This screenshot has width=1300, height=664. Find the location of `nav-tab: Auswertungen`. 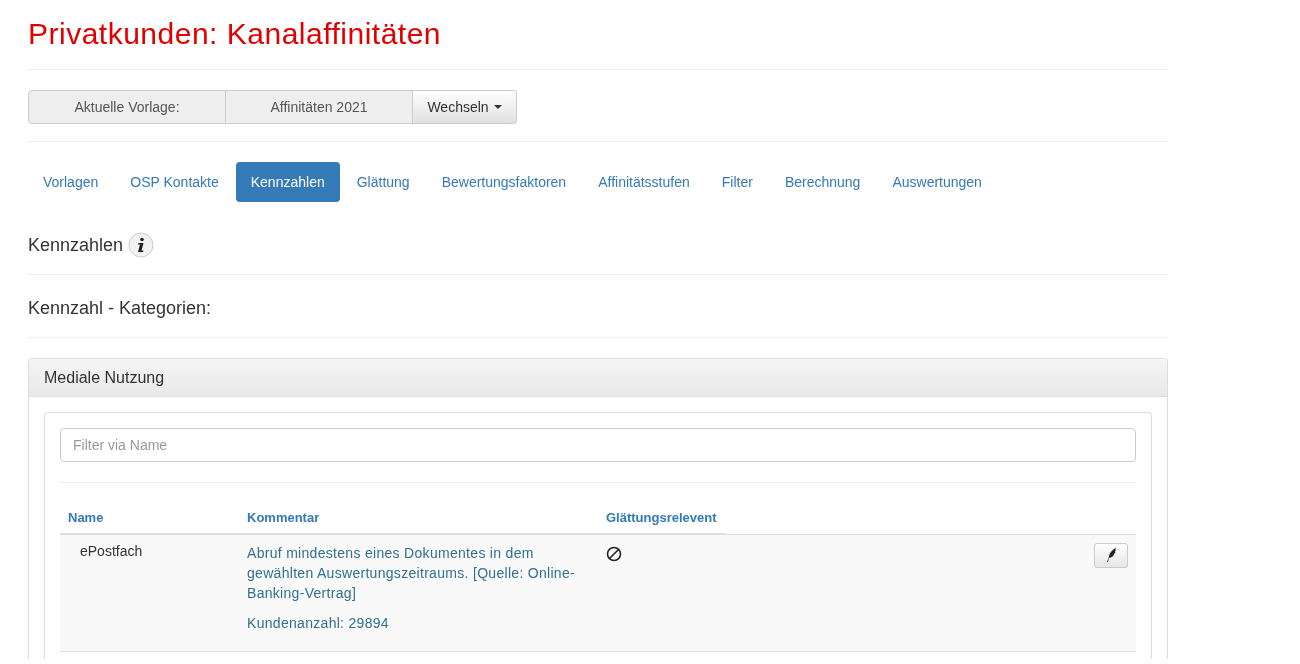

nav-tab: Auswertungen is located at coordinates (937, 182).